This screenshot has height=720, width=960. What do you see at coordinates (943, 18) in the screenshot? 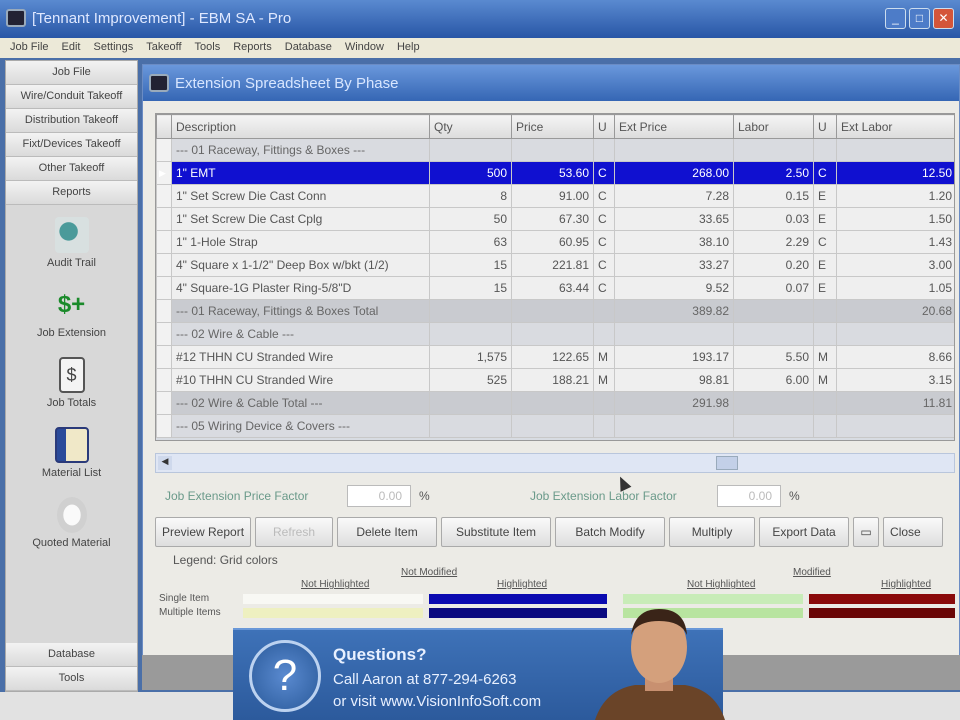
I see `close-button: ✕` at bounding box center [943, 18].